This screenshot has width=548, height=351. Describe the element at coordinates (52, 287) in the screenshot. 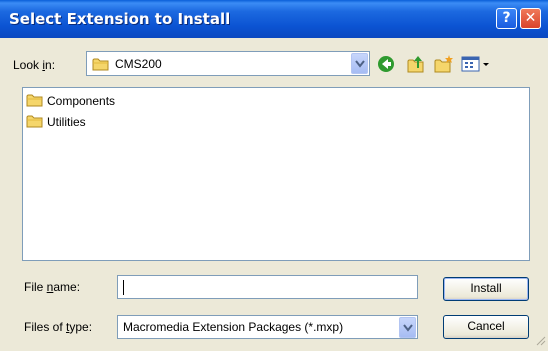

I see `file-name-label: File name:` at that location.